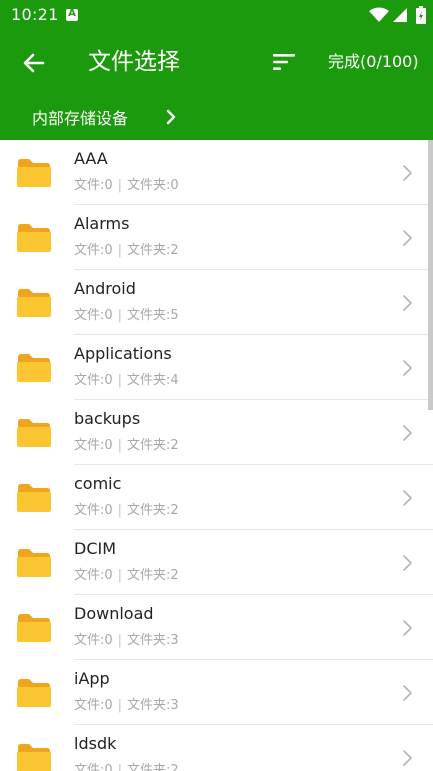 Image resolution: width=433 pixels, height=771 pixels. Describe the element at coordinates (102, 223) in the screenshot. I see `folder-name: Alarms` at that location.